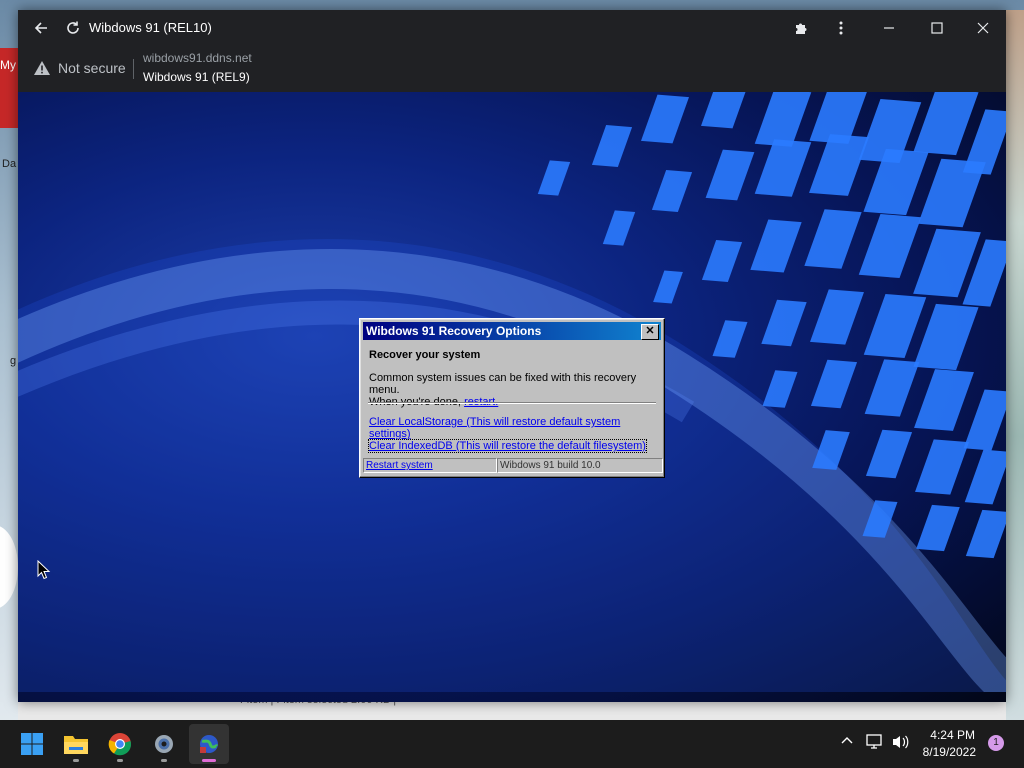  I want to click on minimize-icon, so click(889, 28).